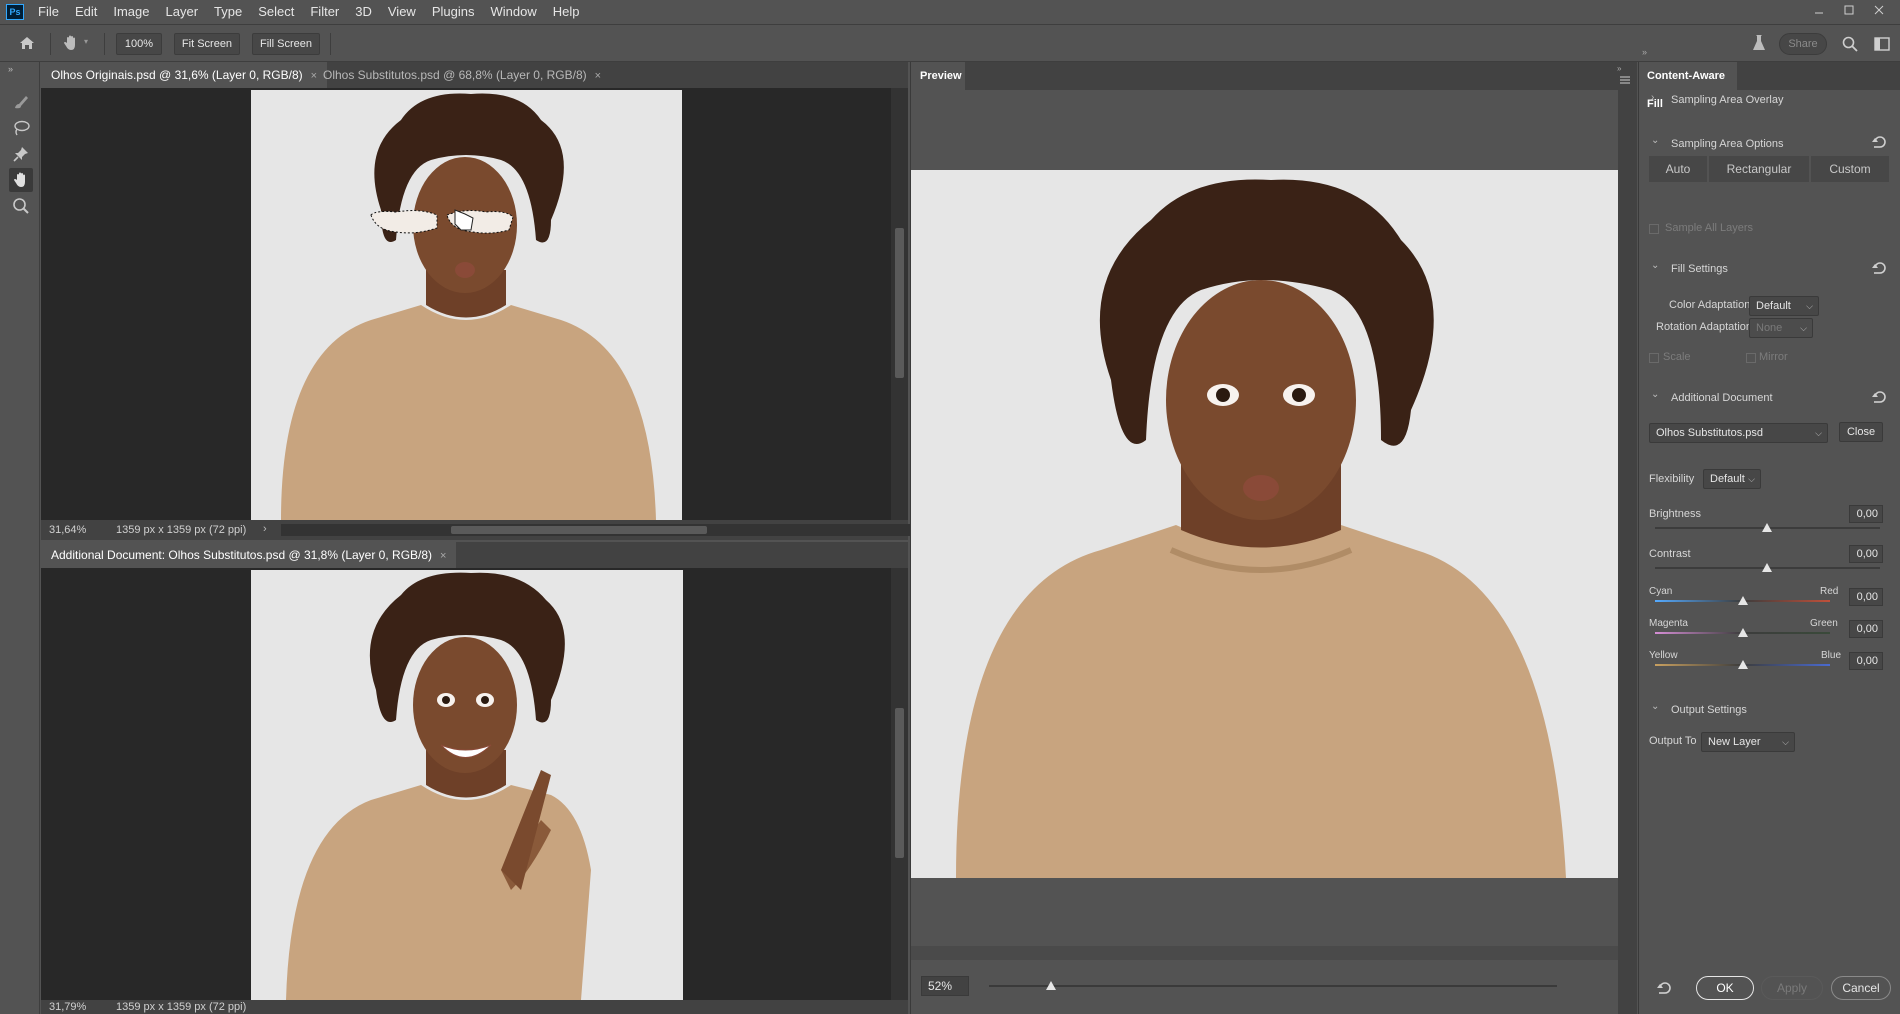 The image size is (1900, 1014). What do you see at coordinates (1743, 632) in the screenshot?
I see `magenta-green-knob` at bounding box center [1743, 632].